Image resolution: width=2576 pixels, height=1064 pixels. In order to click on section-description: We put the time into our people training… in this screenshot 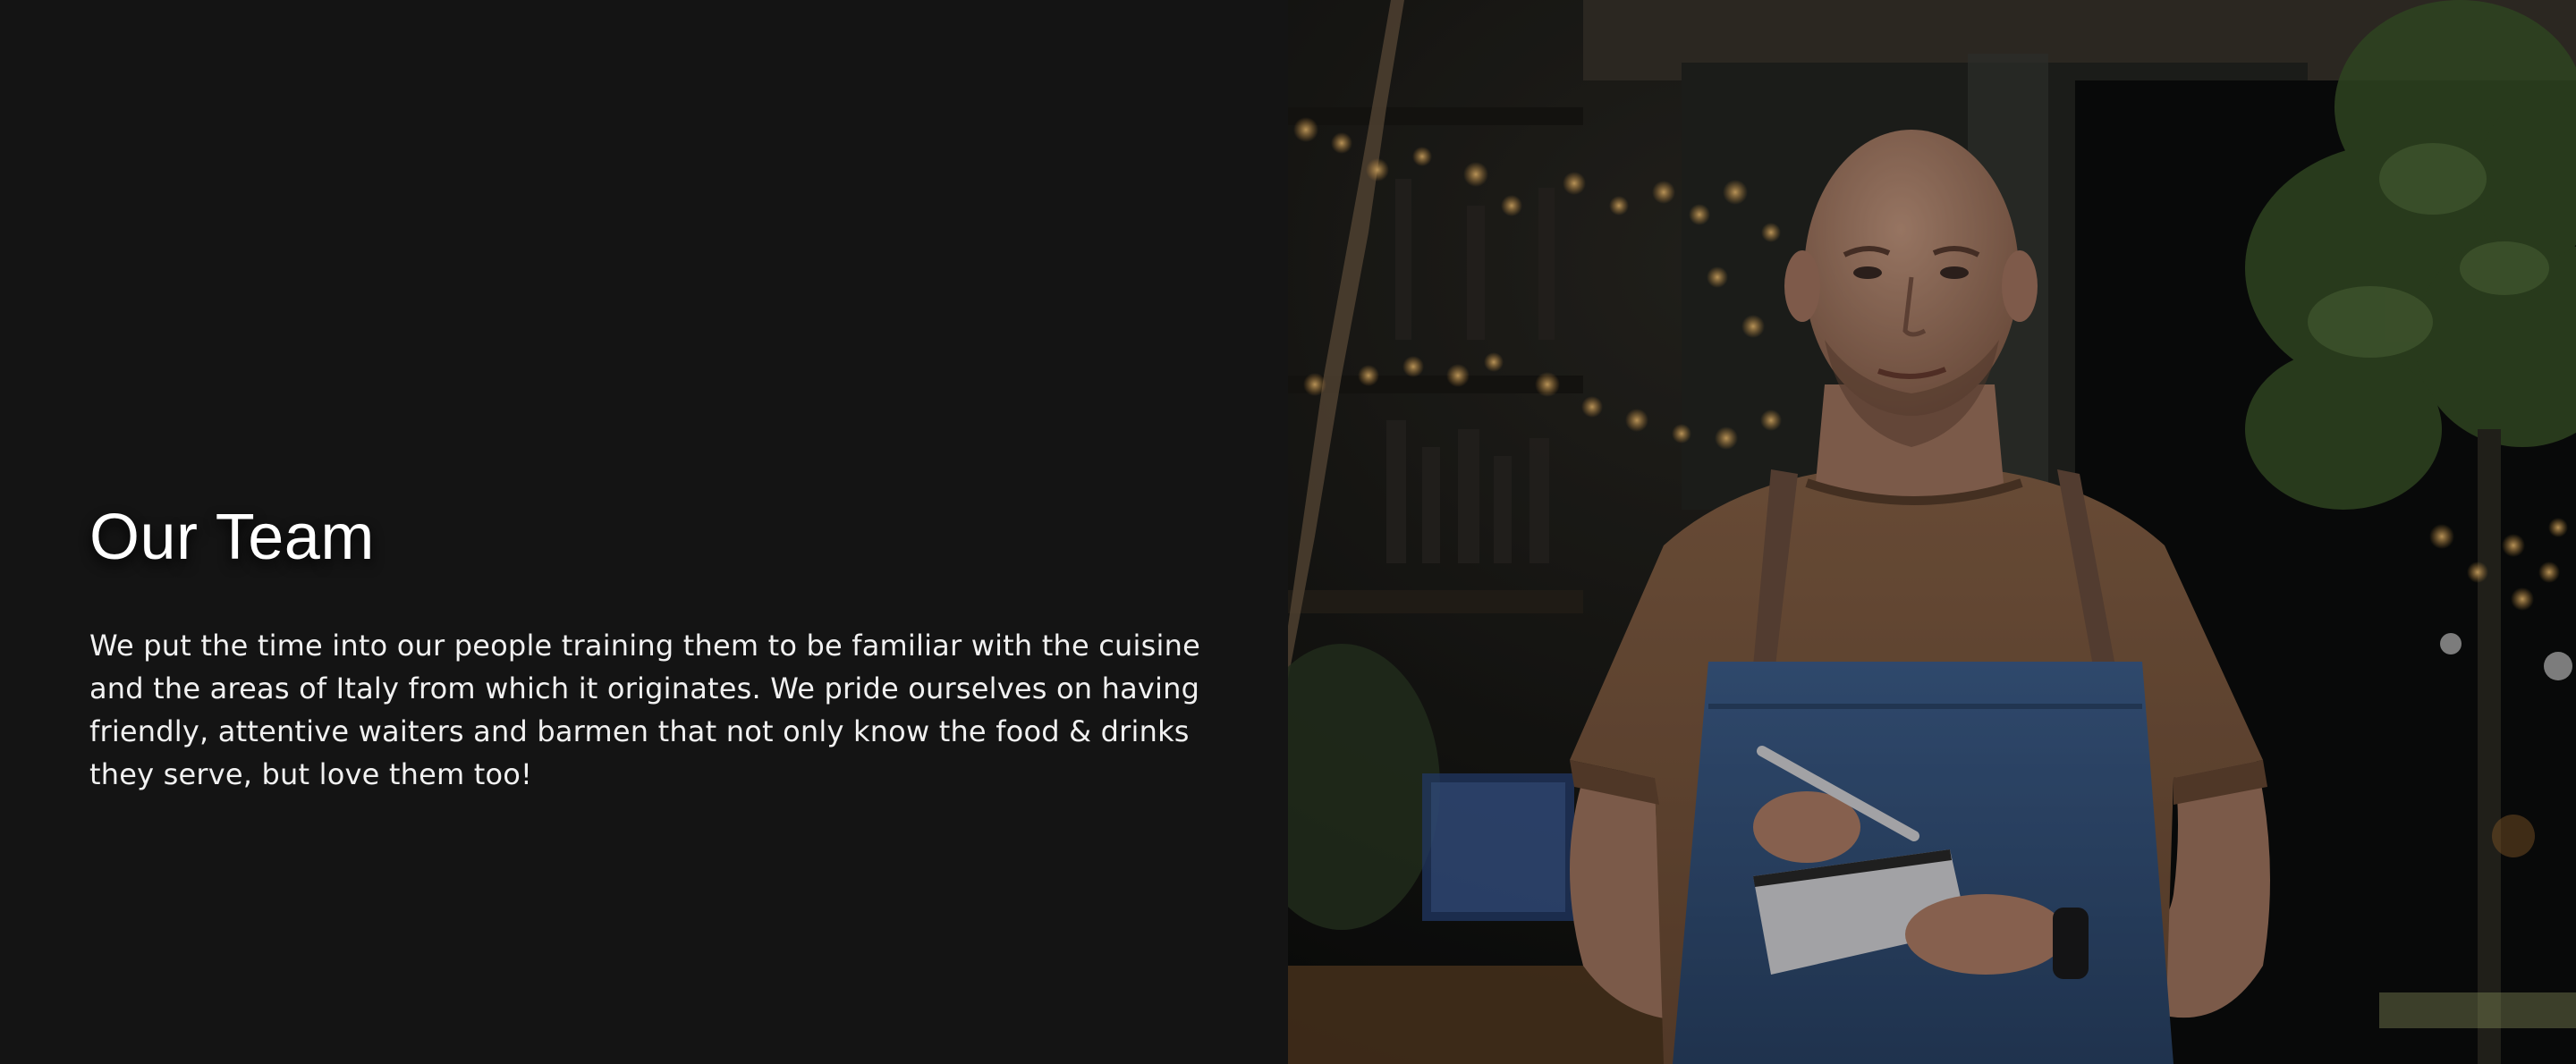, I will do `click(644, 710)`.